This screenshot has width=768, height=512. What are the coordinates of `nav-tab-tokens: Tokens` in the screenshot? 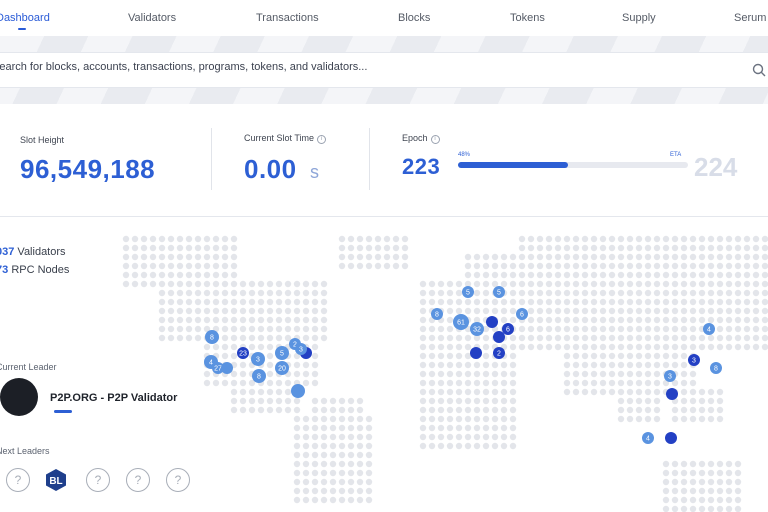 It's located at (527, 18).